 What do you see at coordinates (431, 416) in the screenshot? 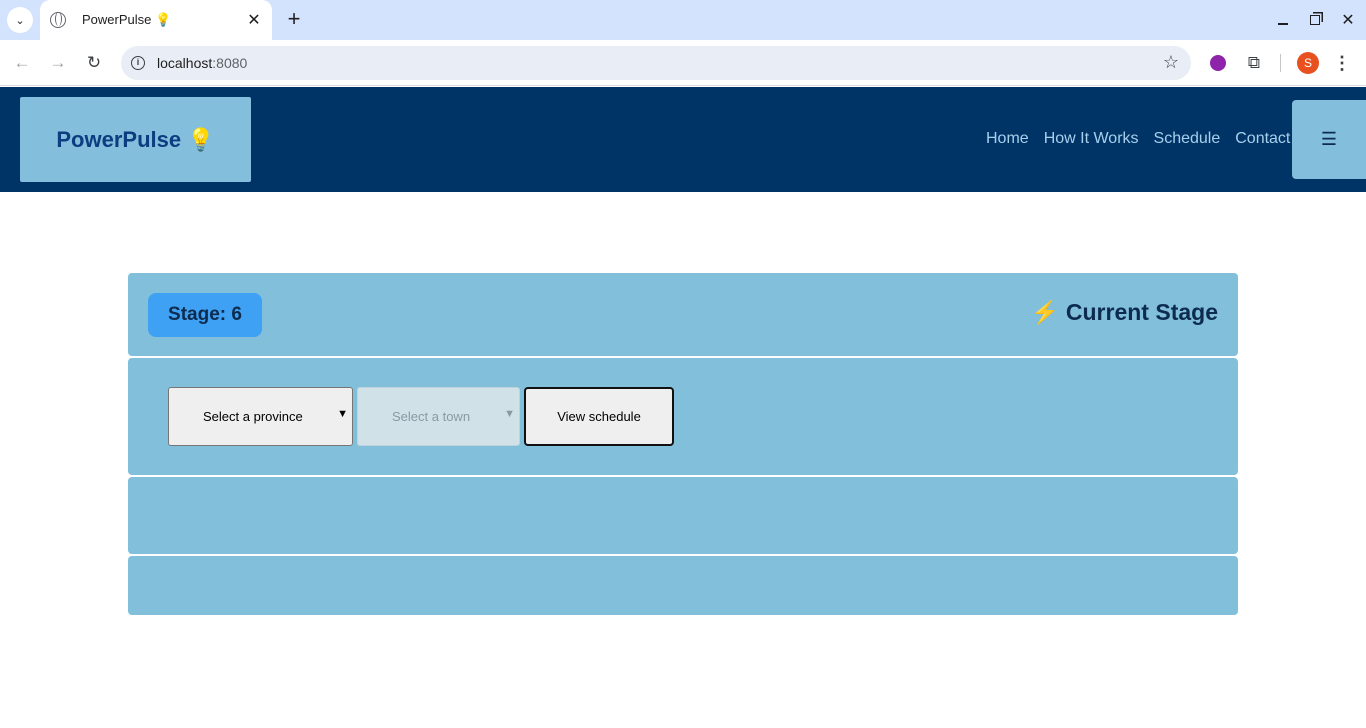
I see `town-select-value: Select a town` at bounding box center [431, 416].